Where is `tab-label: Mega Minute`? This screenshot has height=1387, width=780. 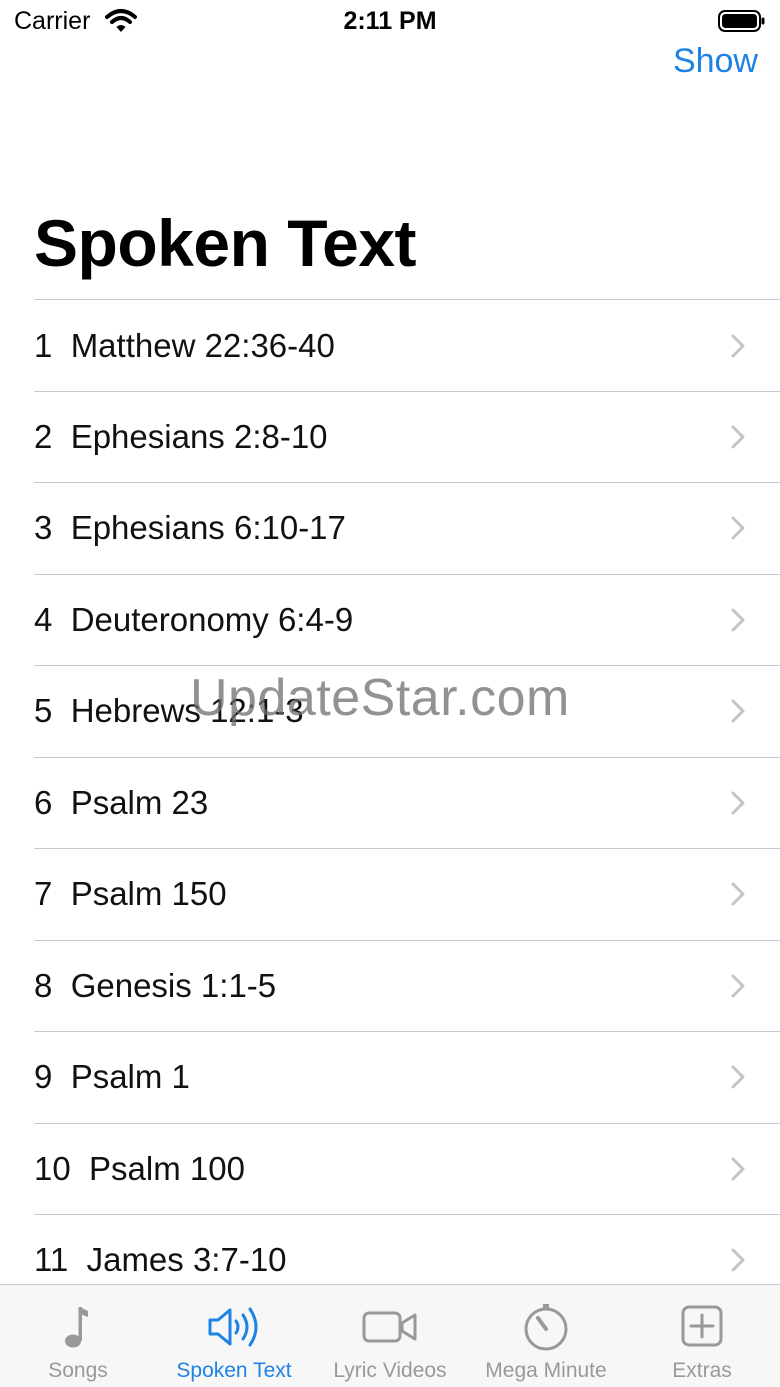 tab-label: Mega Minute is located at coordinates (546, 1370).